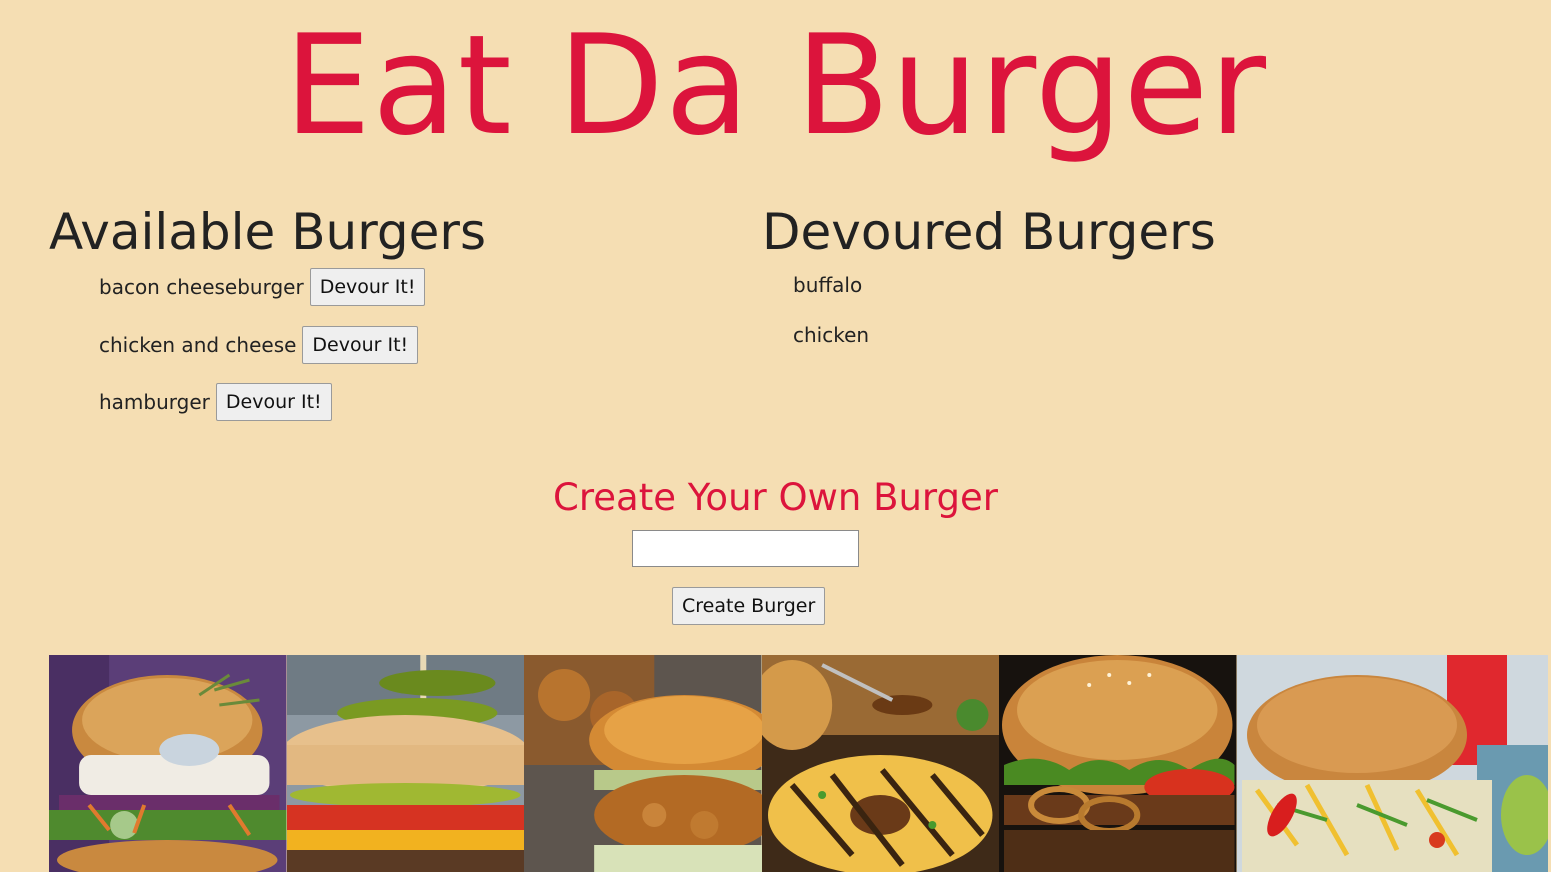 The height and width of the screenshot is (872, 1551). Describe the element at coordinates (775, 497) in the screenshot. I see `create-burger-heading: Create Your Own Burger` at that location.